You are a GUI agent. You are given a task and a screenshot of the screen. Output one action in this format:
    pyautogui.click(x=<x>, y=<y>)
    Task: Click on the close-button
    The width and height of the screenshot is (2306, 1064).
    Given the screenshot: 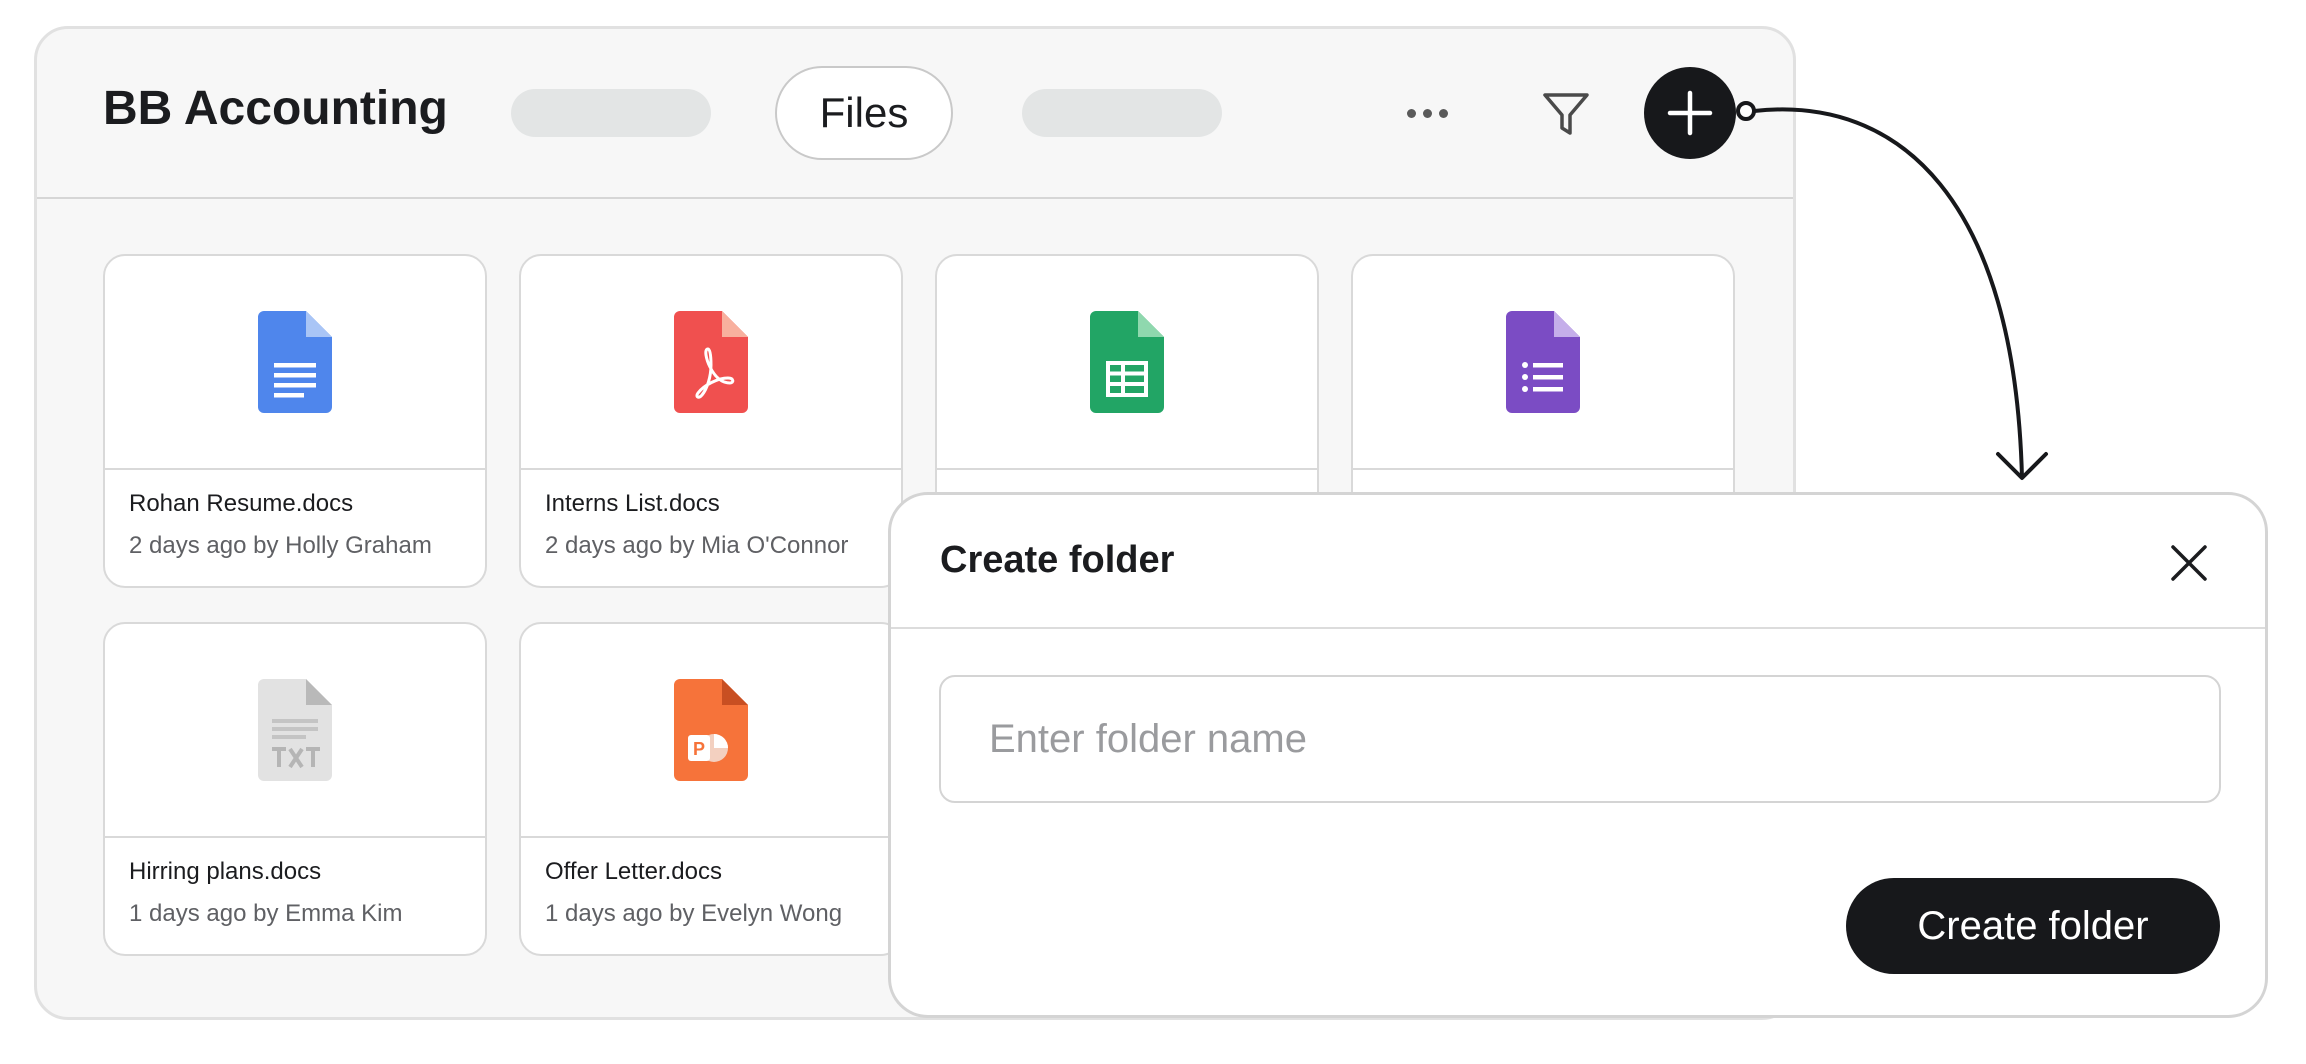 What is the action you would take?
    pyautogui.click(x=2189, y=563)
    